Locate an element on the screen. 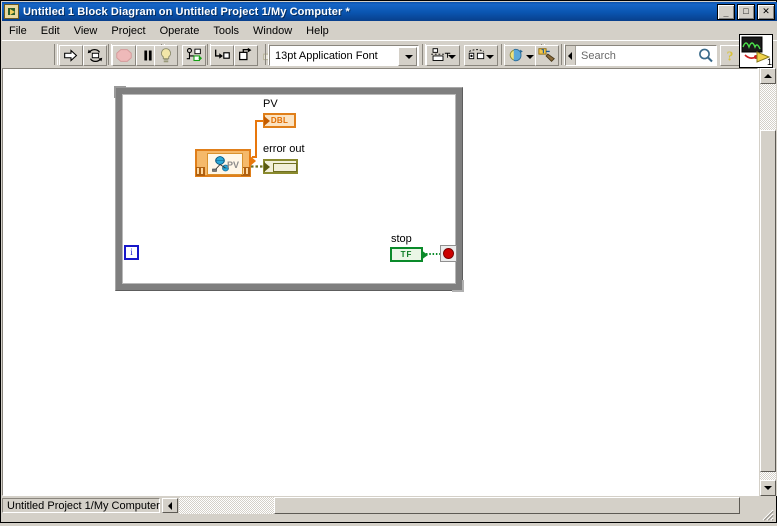 Image resolution: width=777 pixels, height=526 pixels. vi-icon: 1 is located at coordinates (756, 51).